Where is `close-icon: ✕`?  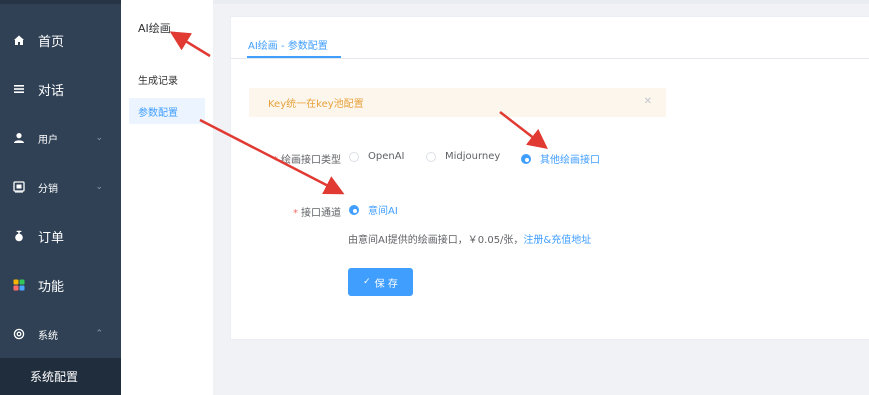
close-icon: ✕ is located at coordinates (648, 101).